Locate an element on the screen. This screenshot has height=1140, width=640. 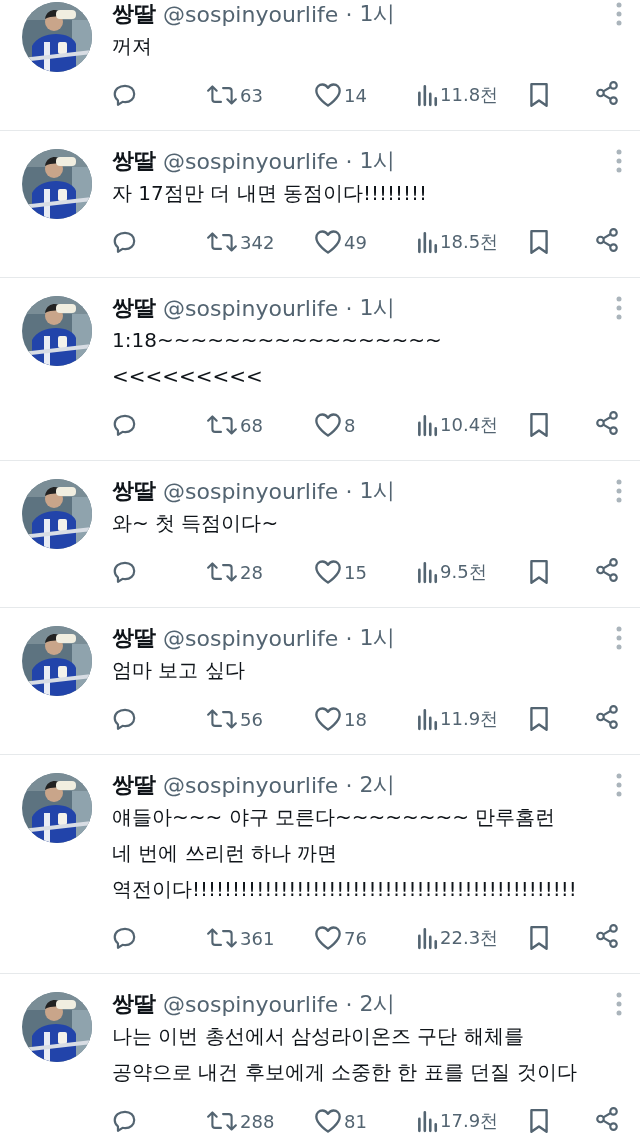
retweet-button: 56 is located at coordinates (234, 719).